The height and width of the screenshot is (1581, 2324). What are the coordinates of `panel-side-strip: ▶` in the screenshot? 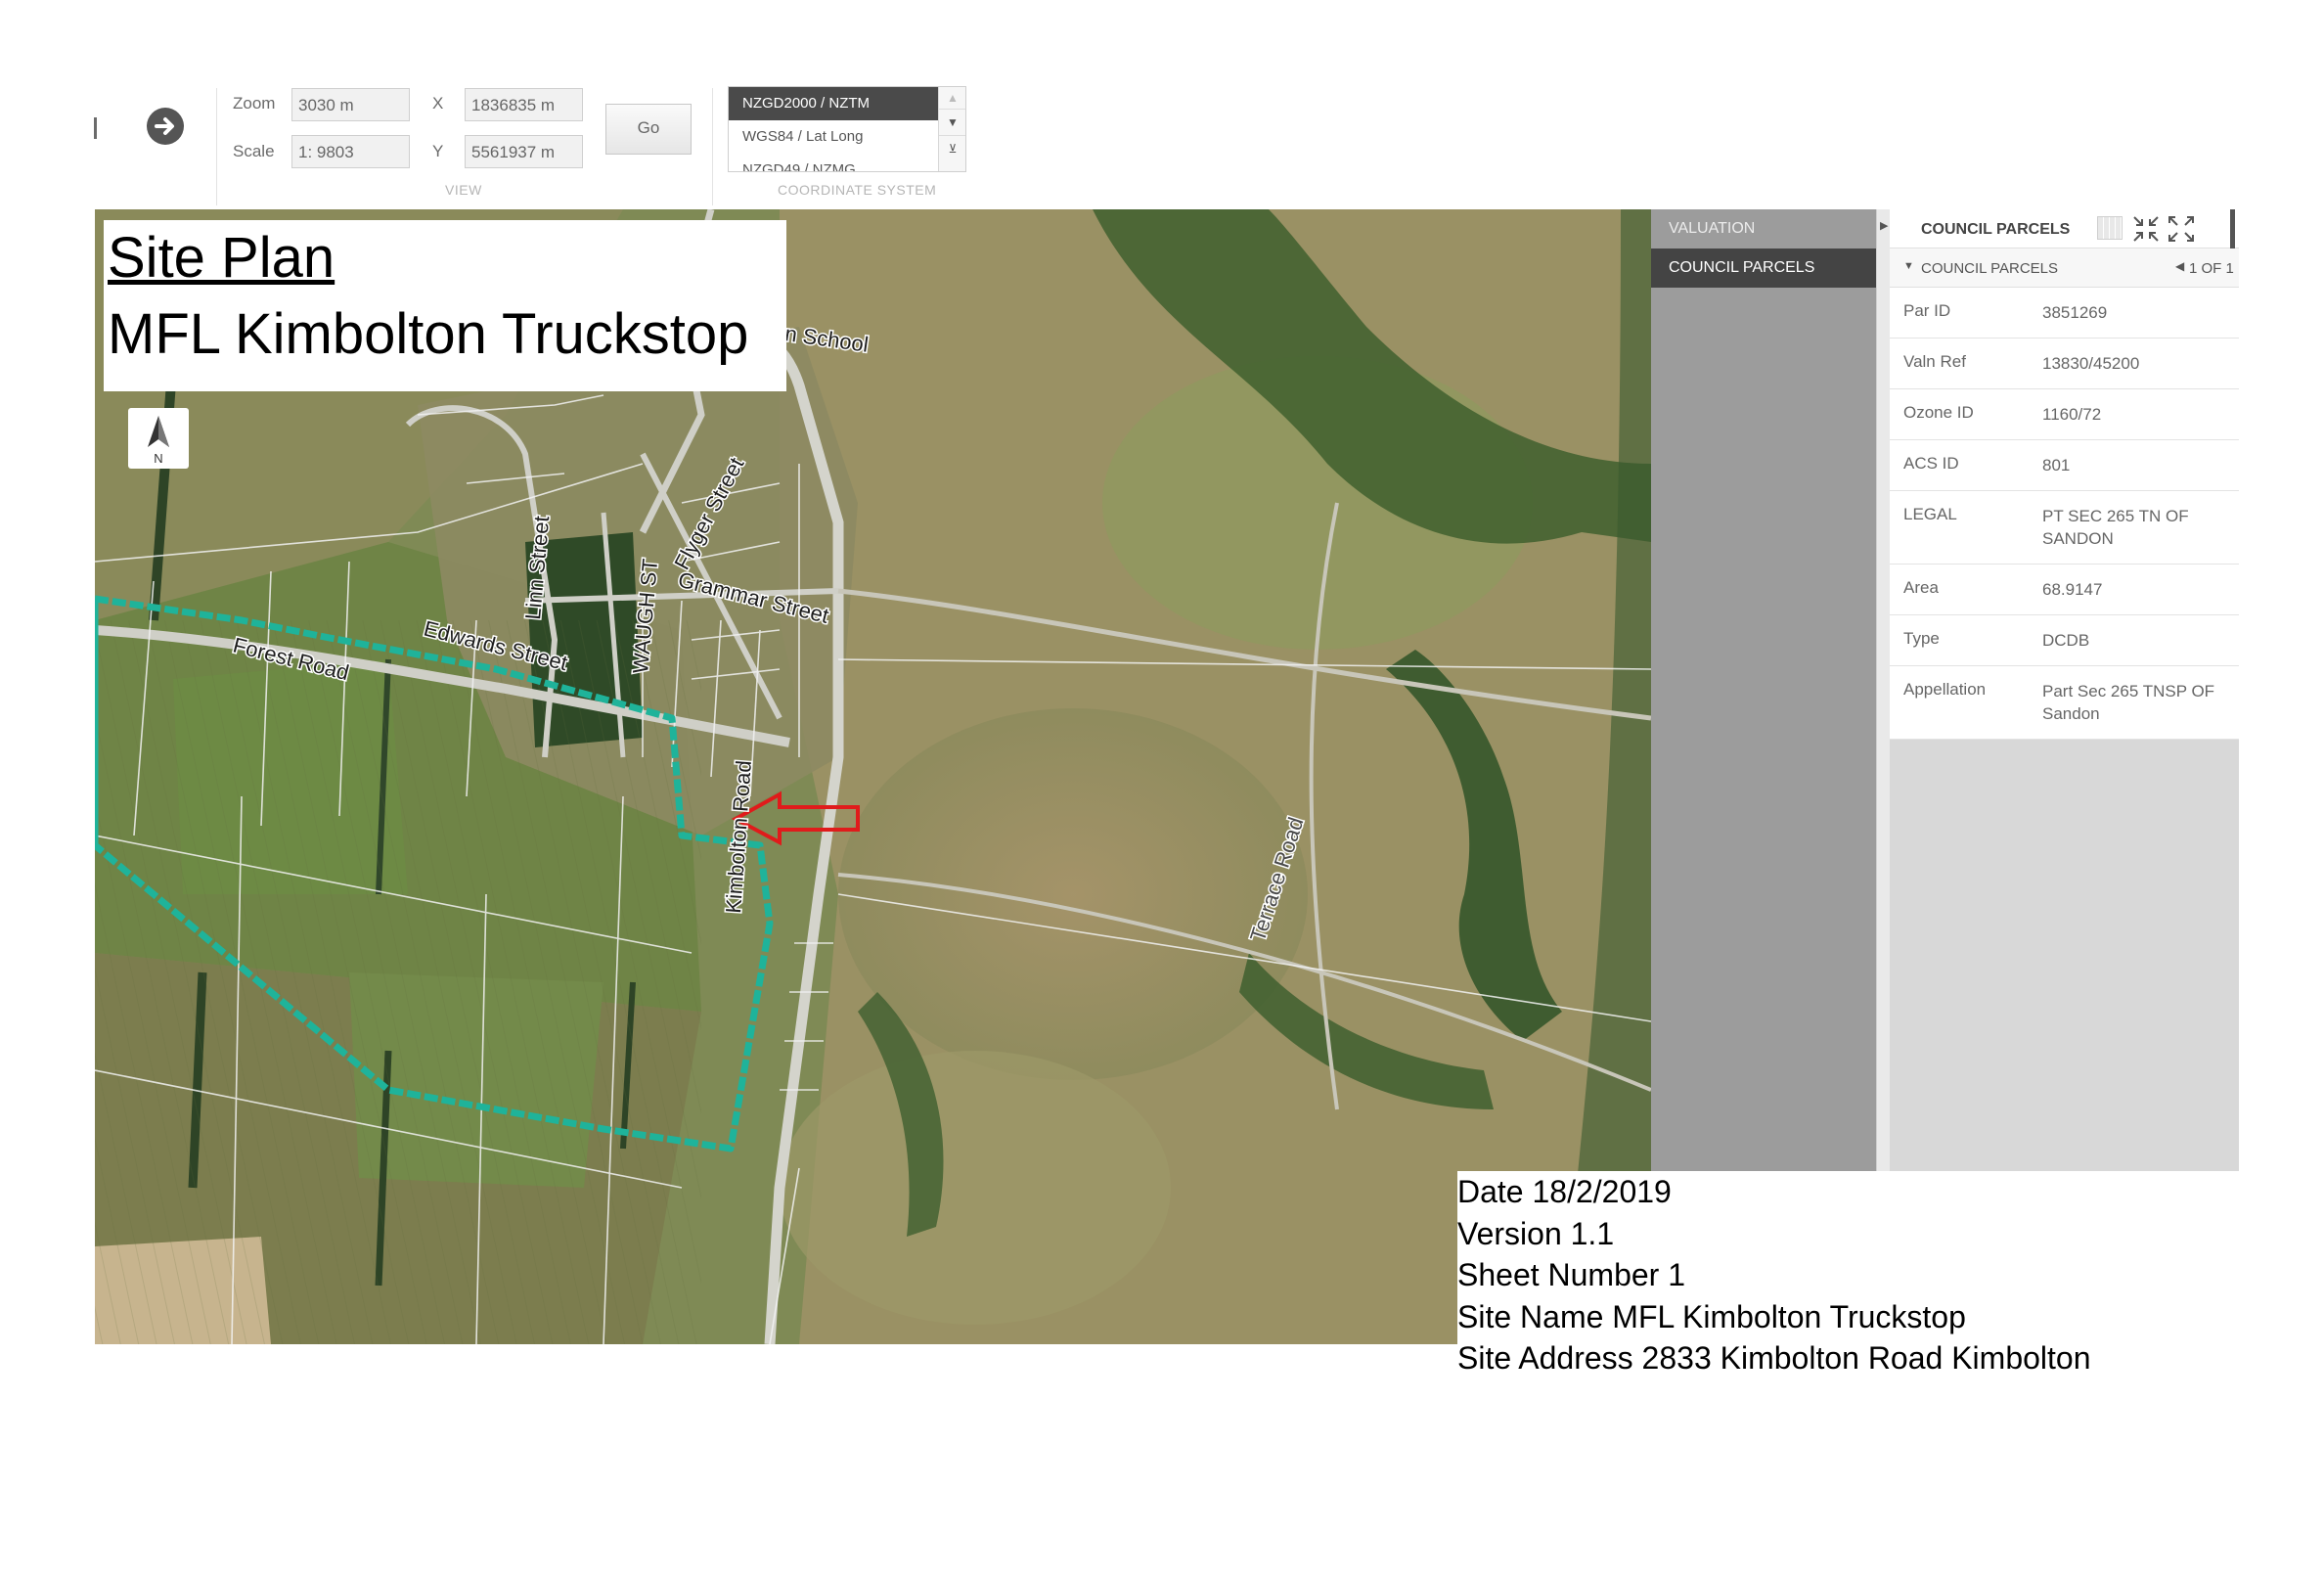 It's located at (1883, 693).